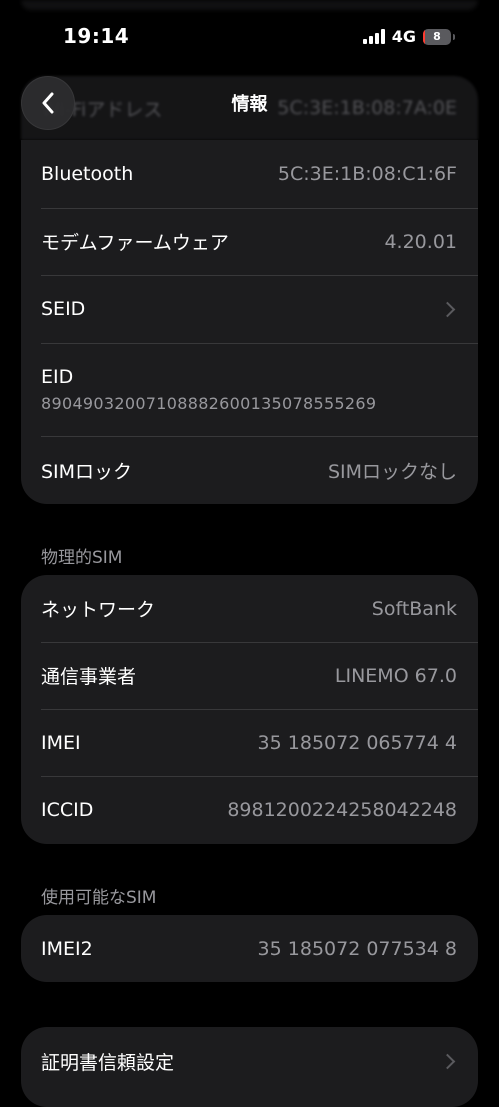 The image size is (499, 1107). I want to click on certificate-trust-label: 証明書信頼設定, so click(108, 1062).